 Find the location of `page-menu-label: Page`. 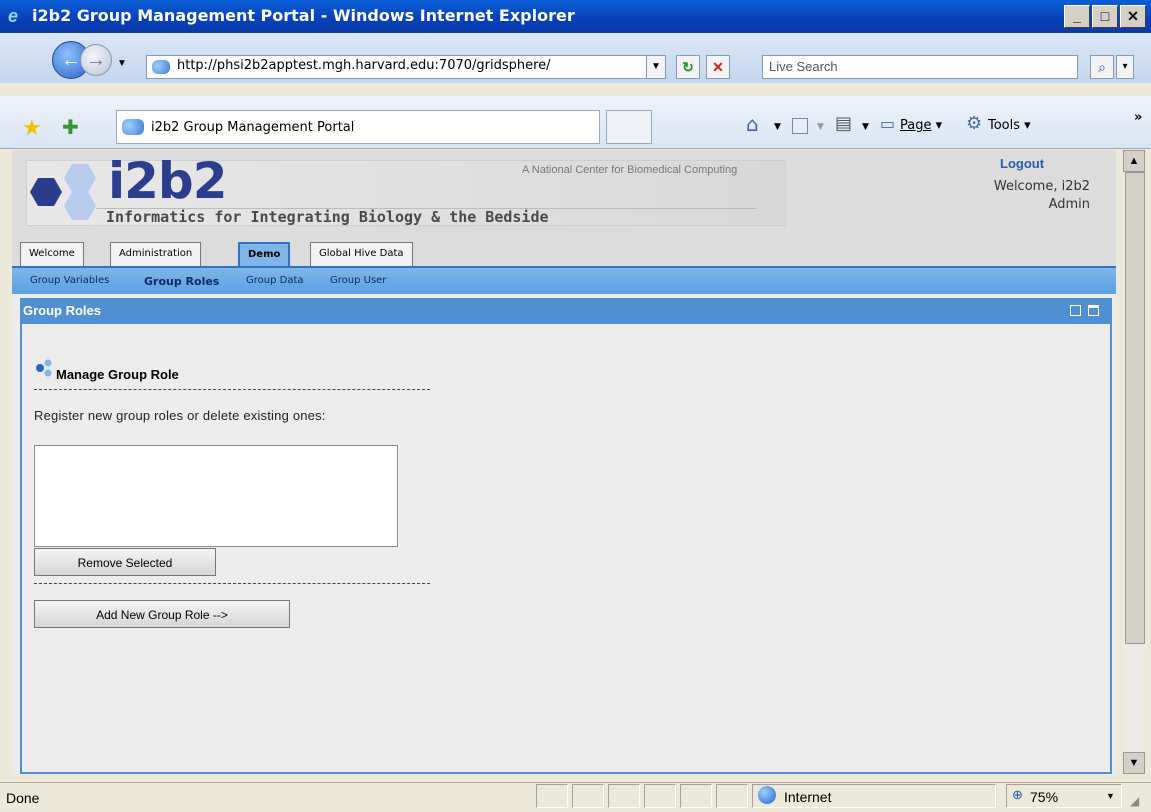

page-menu-label: Page is located at coordinates (916, 125).